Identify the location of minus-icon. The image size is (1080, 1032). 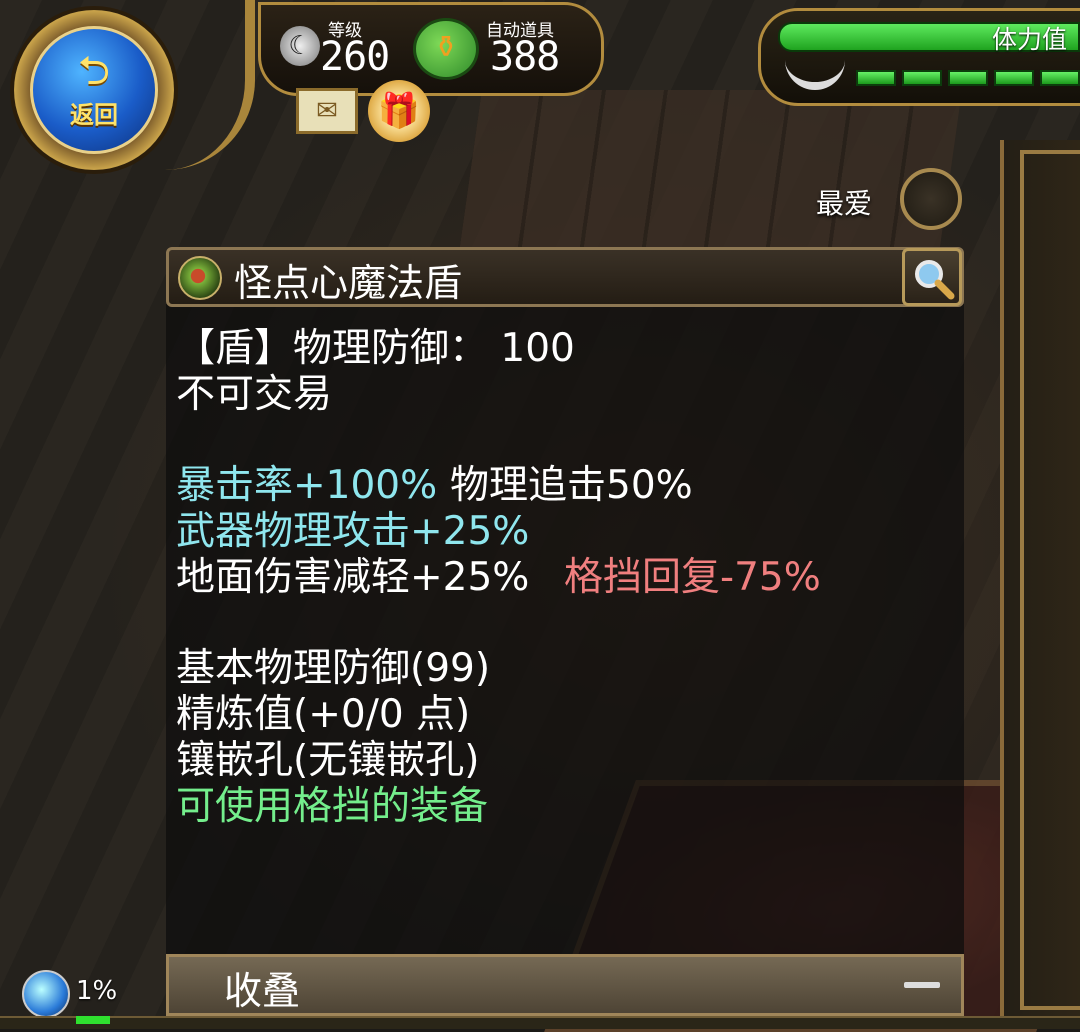
(922, 985).